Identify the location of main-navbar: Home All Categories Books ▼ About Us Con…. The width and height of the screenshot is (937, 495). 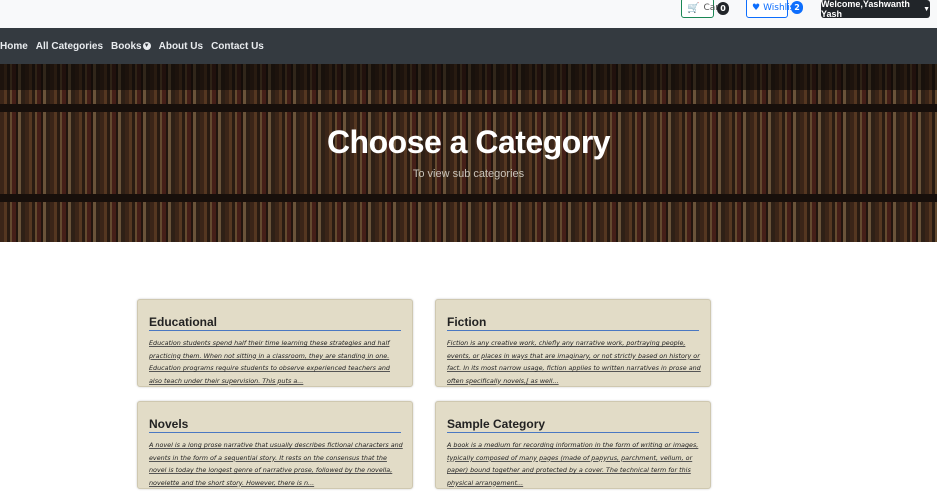
(468, 46).